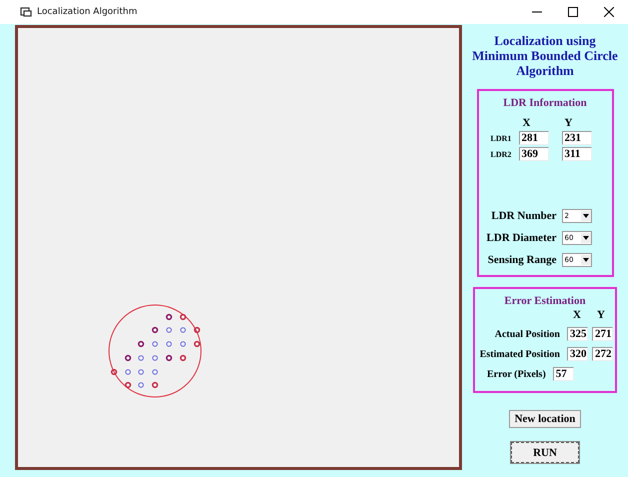 The image size is (628, 477). What do you see at coordinates (577, 138) in the screenshot?
I see `y-field: 231` at bounding box center [577, 138].